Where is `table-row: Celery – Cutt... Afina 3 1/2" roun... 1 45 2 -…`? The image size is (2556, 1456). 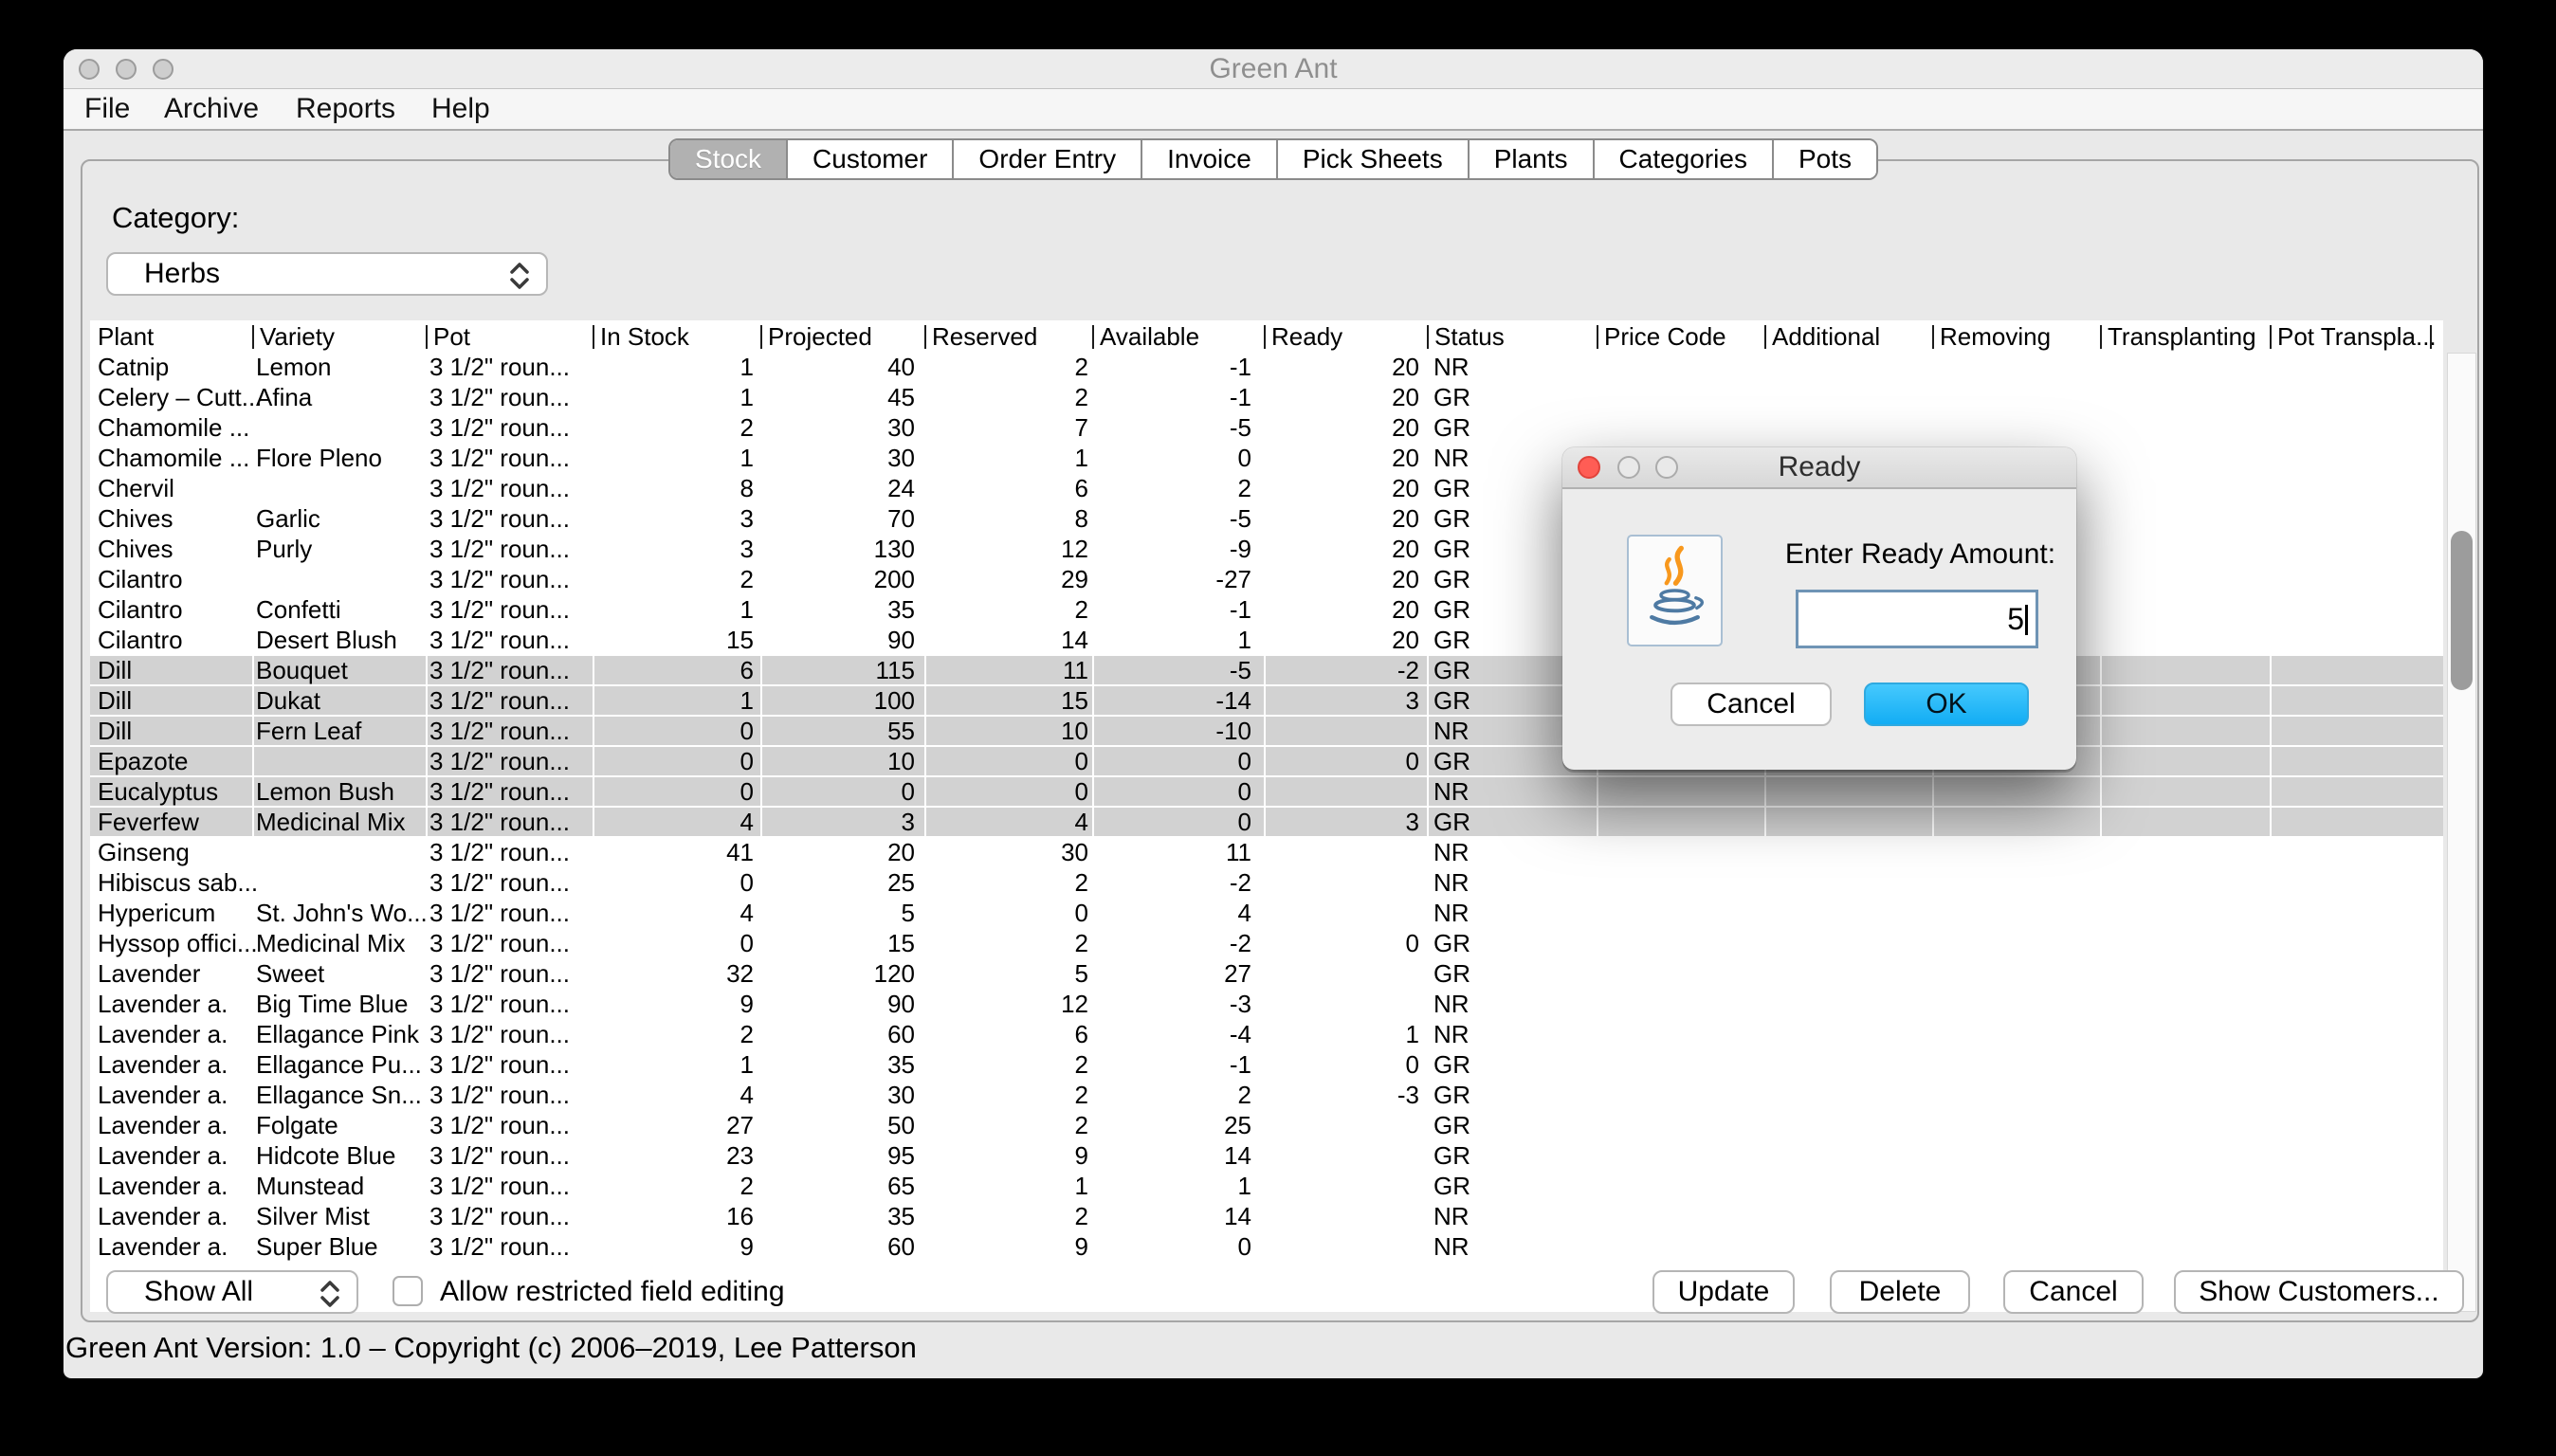
table-row: Celery – Cutt... Afina 3 1/2" roun... 1 45 2 -… is located at coordinates (1266, 398).